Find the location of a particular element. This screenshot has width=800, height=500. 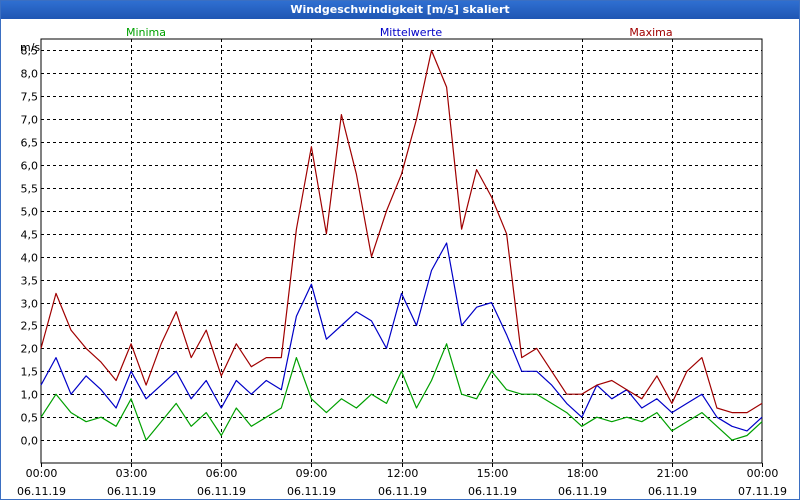

y-tick-label: 4,5 is located at coordinates (30, 235).